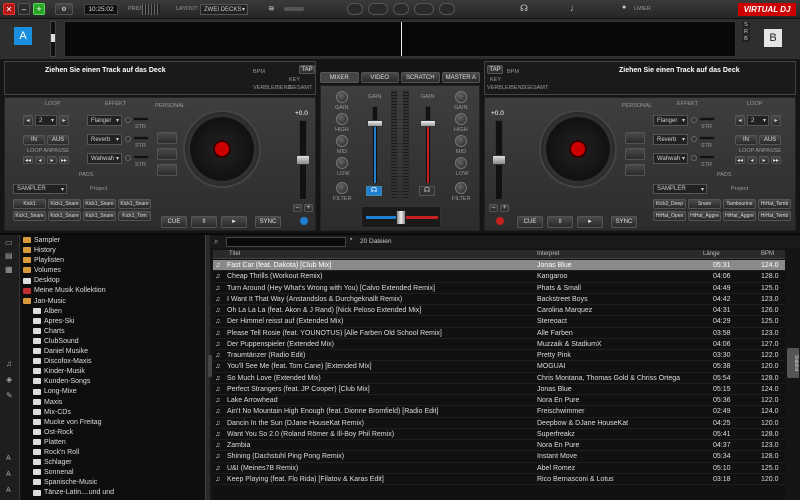 The width and height of the screenshot is (800, 500). I want to click on deck-a-pad-6: Kick1_Snare, so click(64, 216).